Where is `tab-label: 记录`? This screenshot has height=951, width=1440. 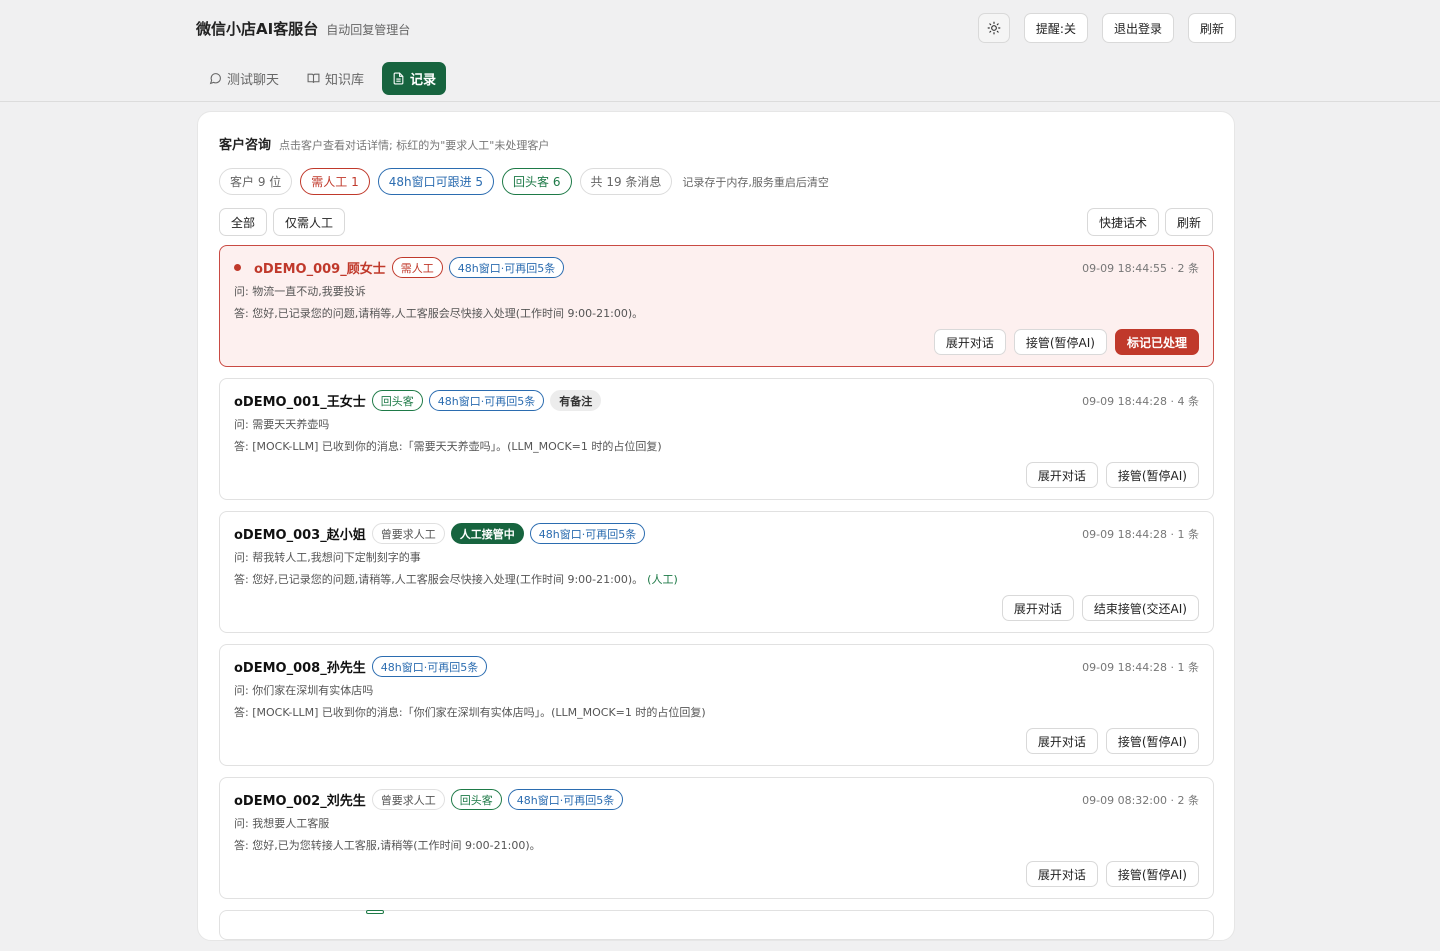 tab-label: 记录 is located at coordinates (423, 80).